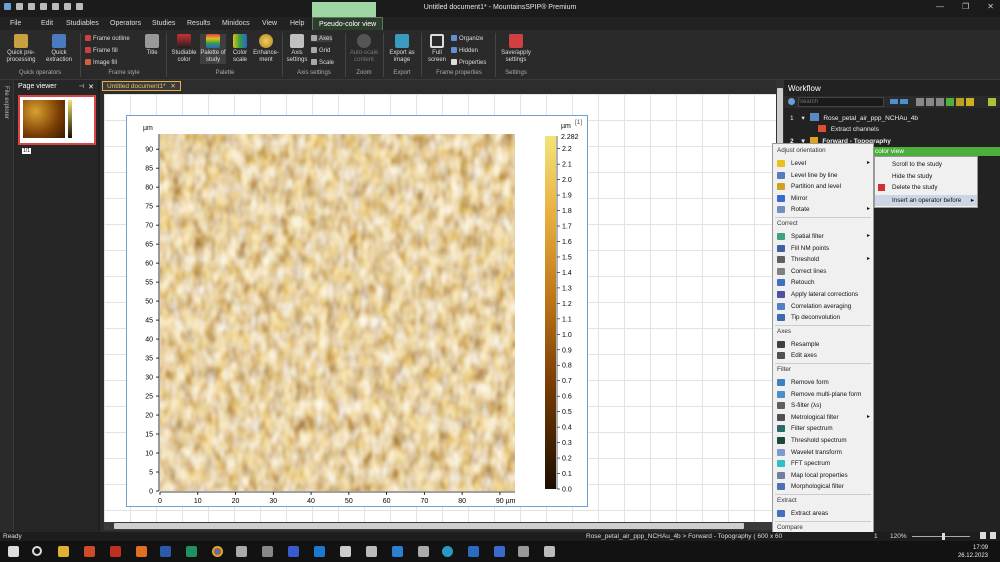 The height and width of the screenshot is (562, 1000). What do you see at coordinates (823, 355) in the screenshot?
I see `menu-item: Edit axes` at bounding box center [823, 355].